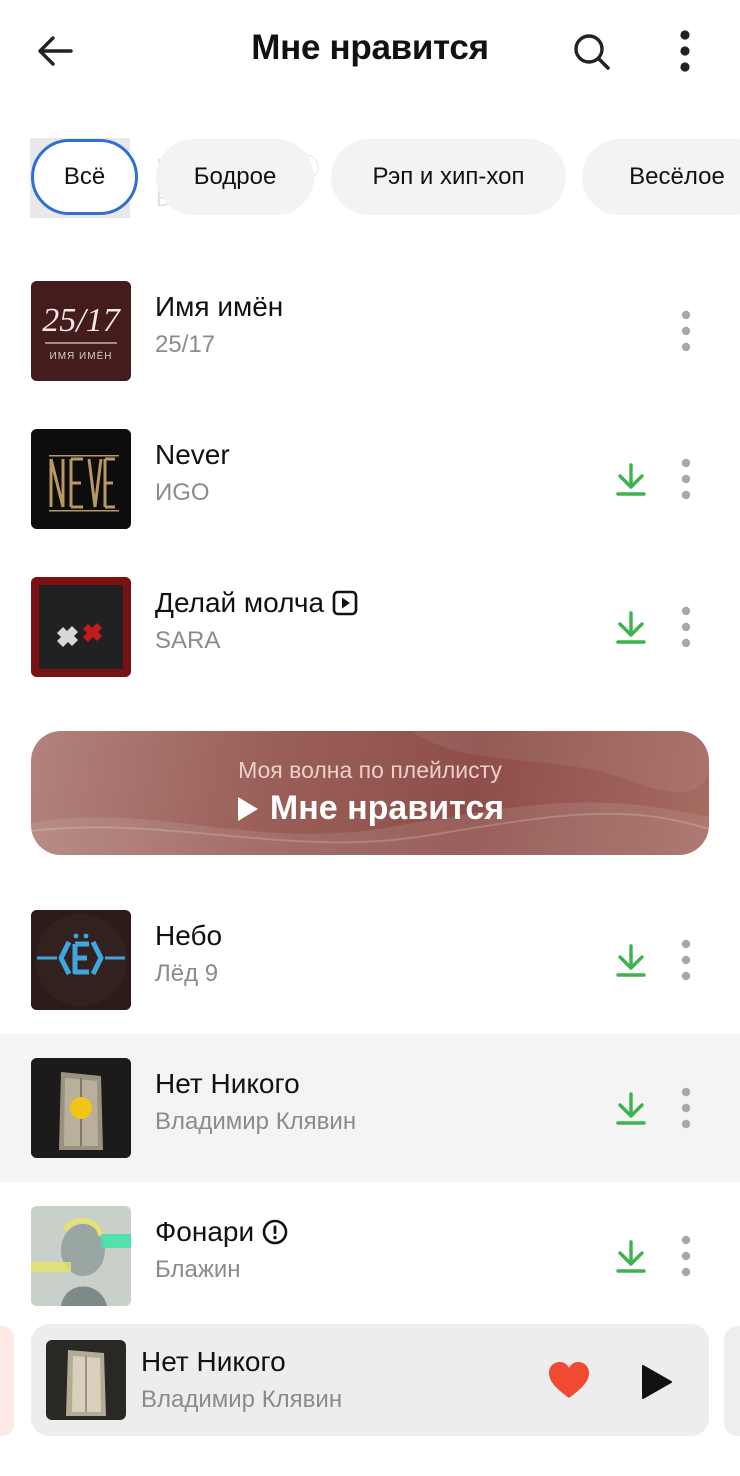 The width and height of the screenshot is (740, 1476). I want to click on more-options-button, so click(685, 51).